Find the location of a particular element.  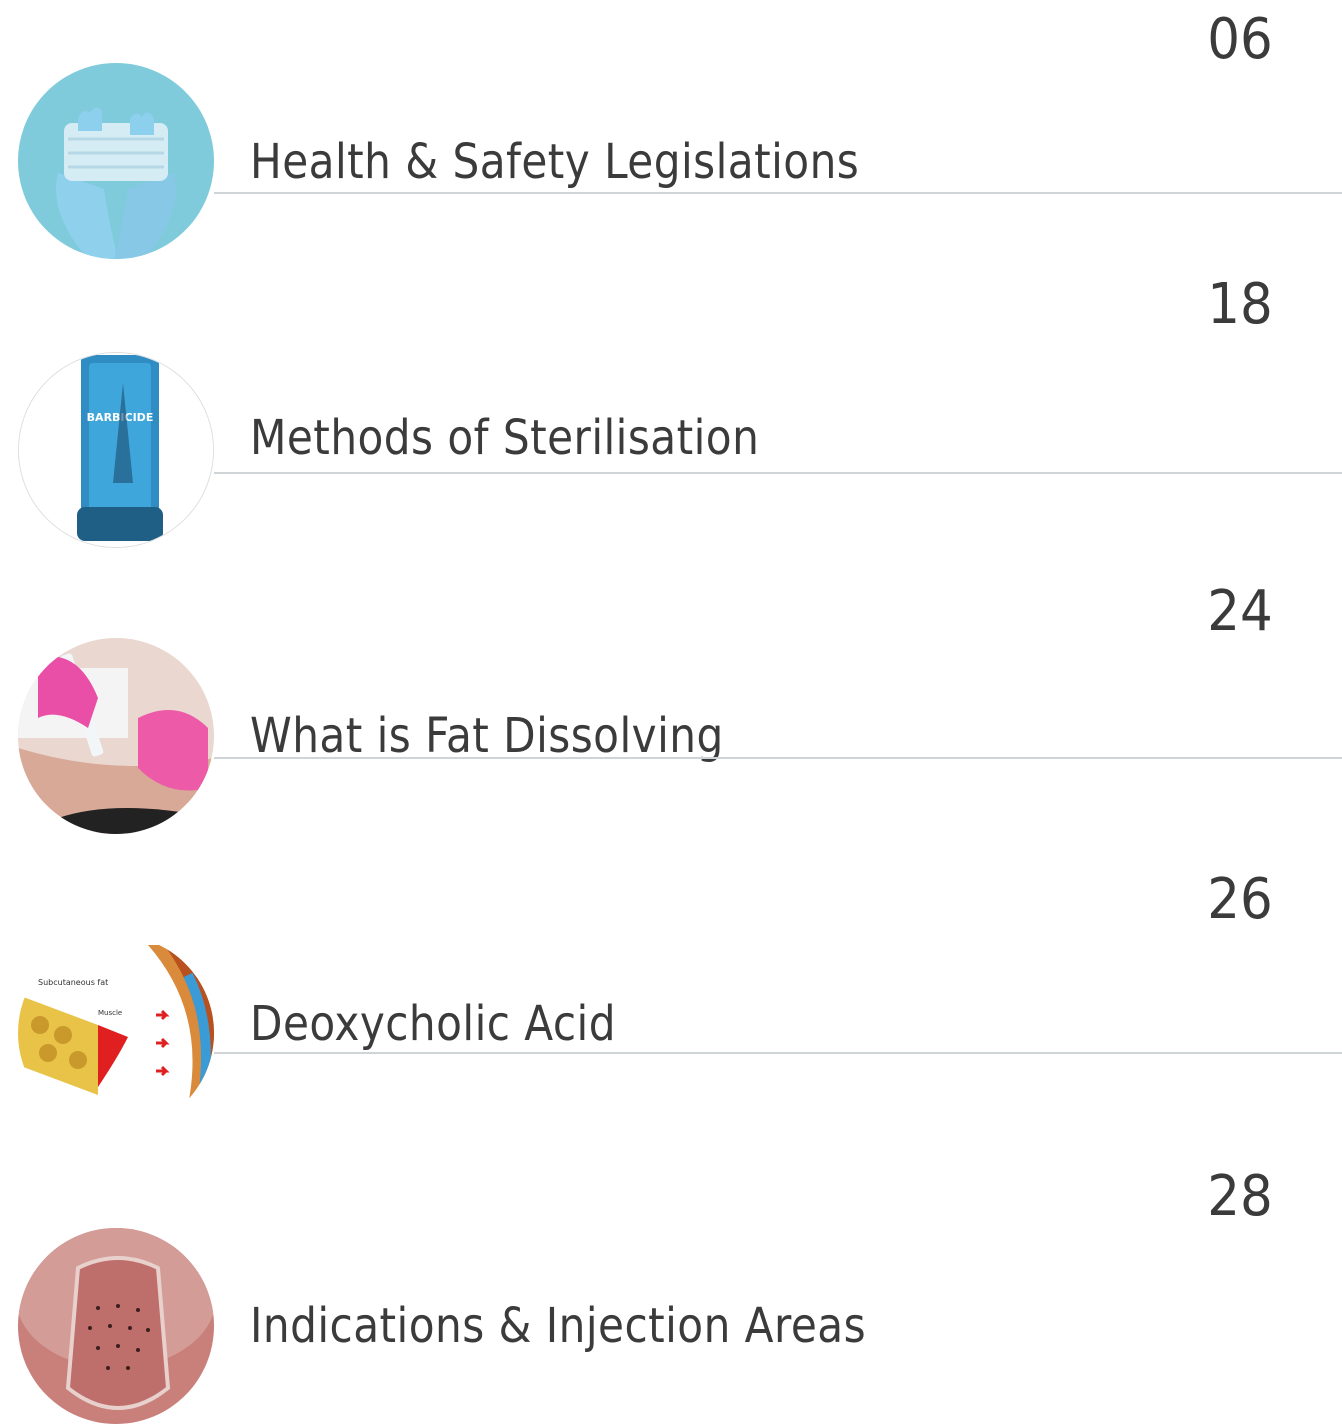

page-number: 18 is located at coordinates (1240, 304).